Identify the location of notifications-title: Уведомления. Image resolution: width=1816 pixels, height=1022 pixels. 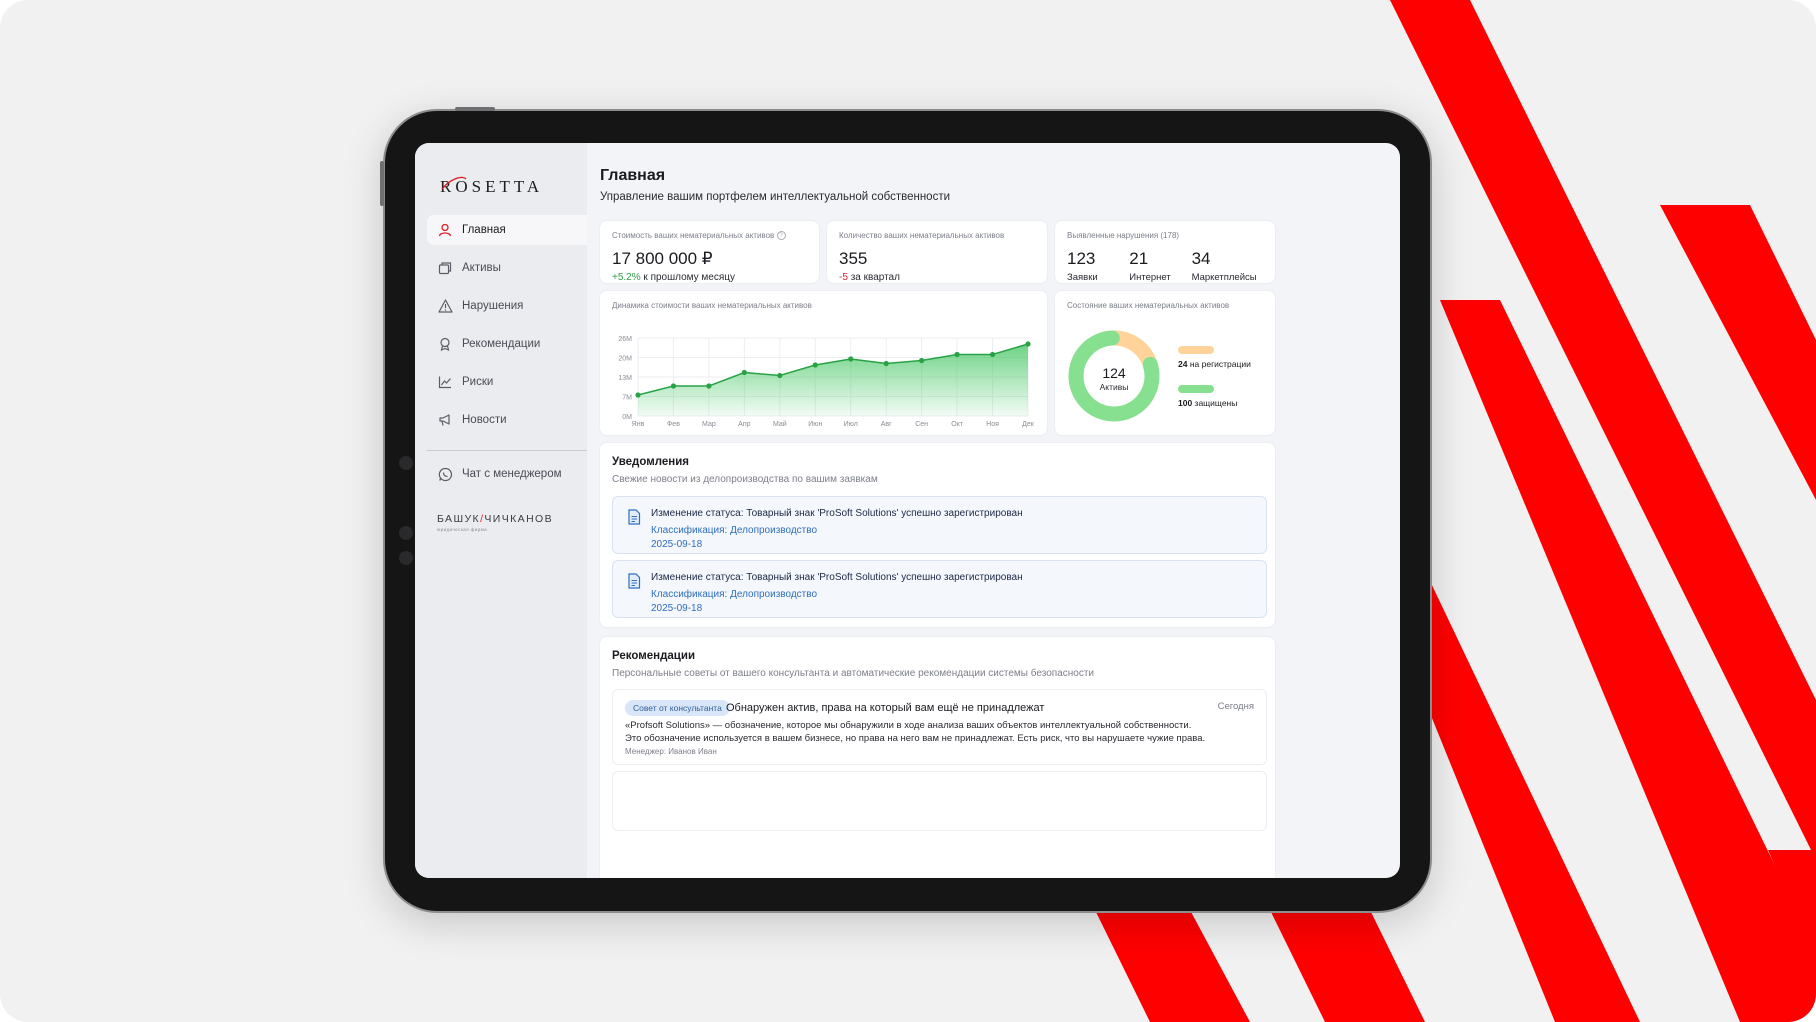
(650, 462).